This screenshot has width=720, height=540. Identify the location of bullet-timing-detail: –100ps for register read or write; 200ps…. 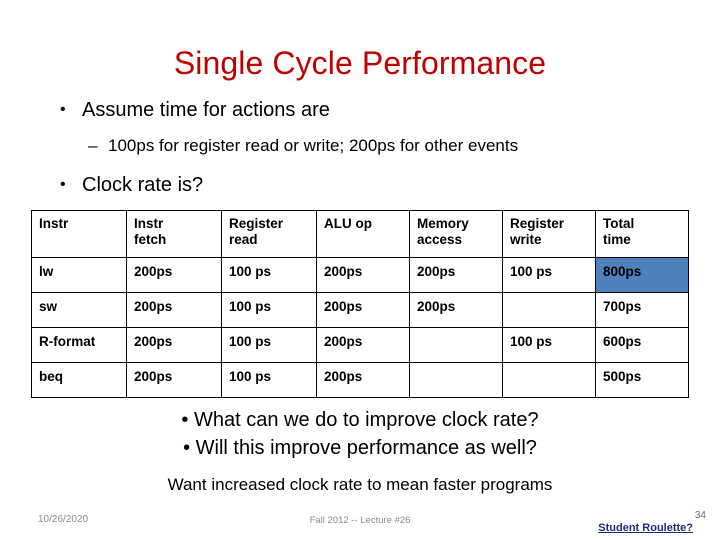
(303, 146).